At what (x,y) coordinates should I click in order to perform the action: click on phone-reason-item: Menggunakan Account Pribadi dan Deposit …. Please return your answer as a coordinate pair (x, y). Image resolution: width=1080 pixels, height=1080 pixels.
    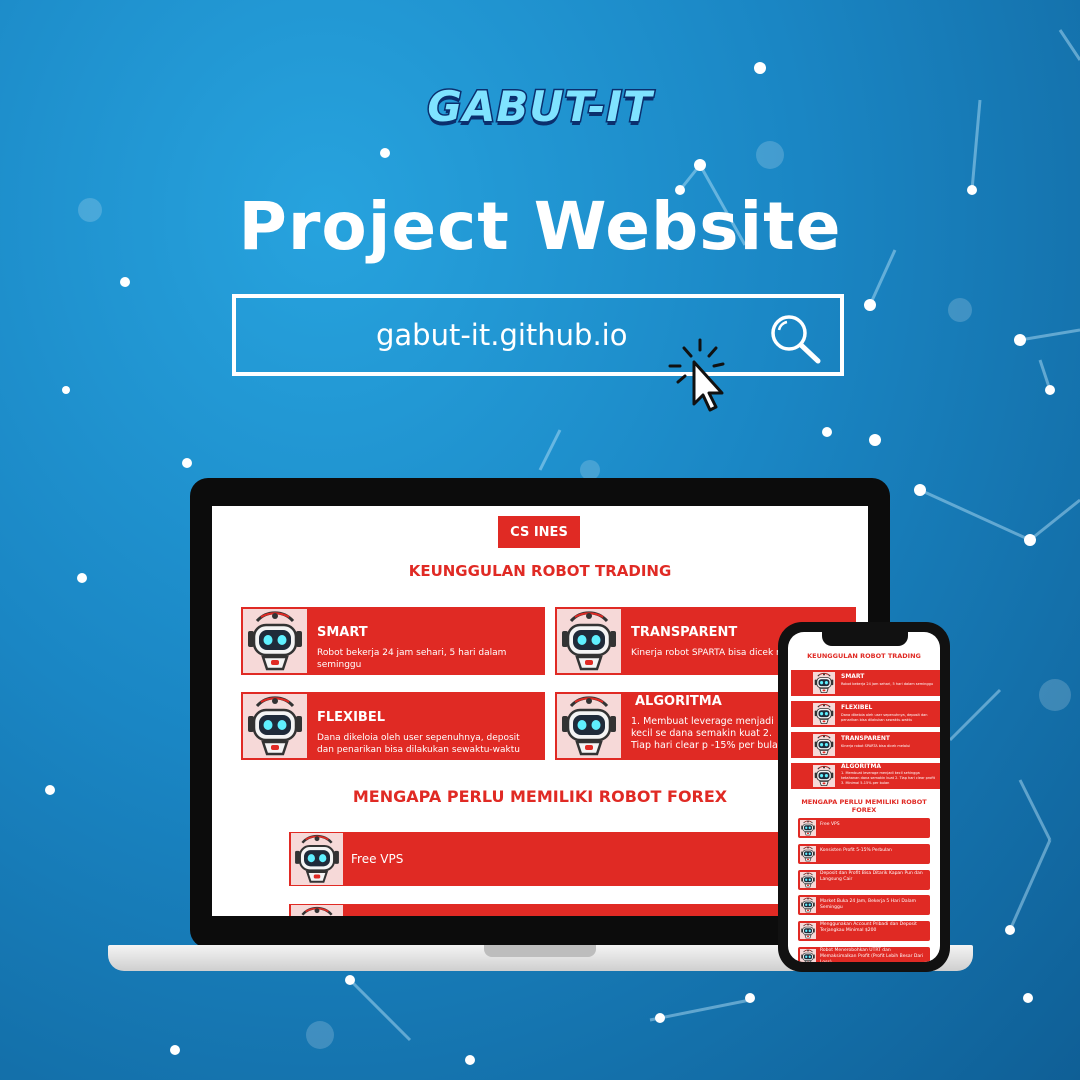
    Looking at the image, I should click on (864, 931).